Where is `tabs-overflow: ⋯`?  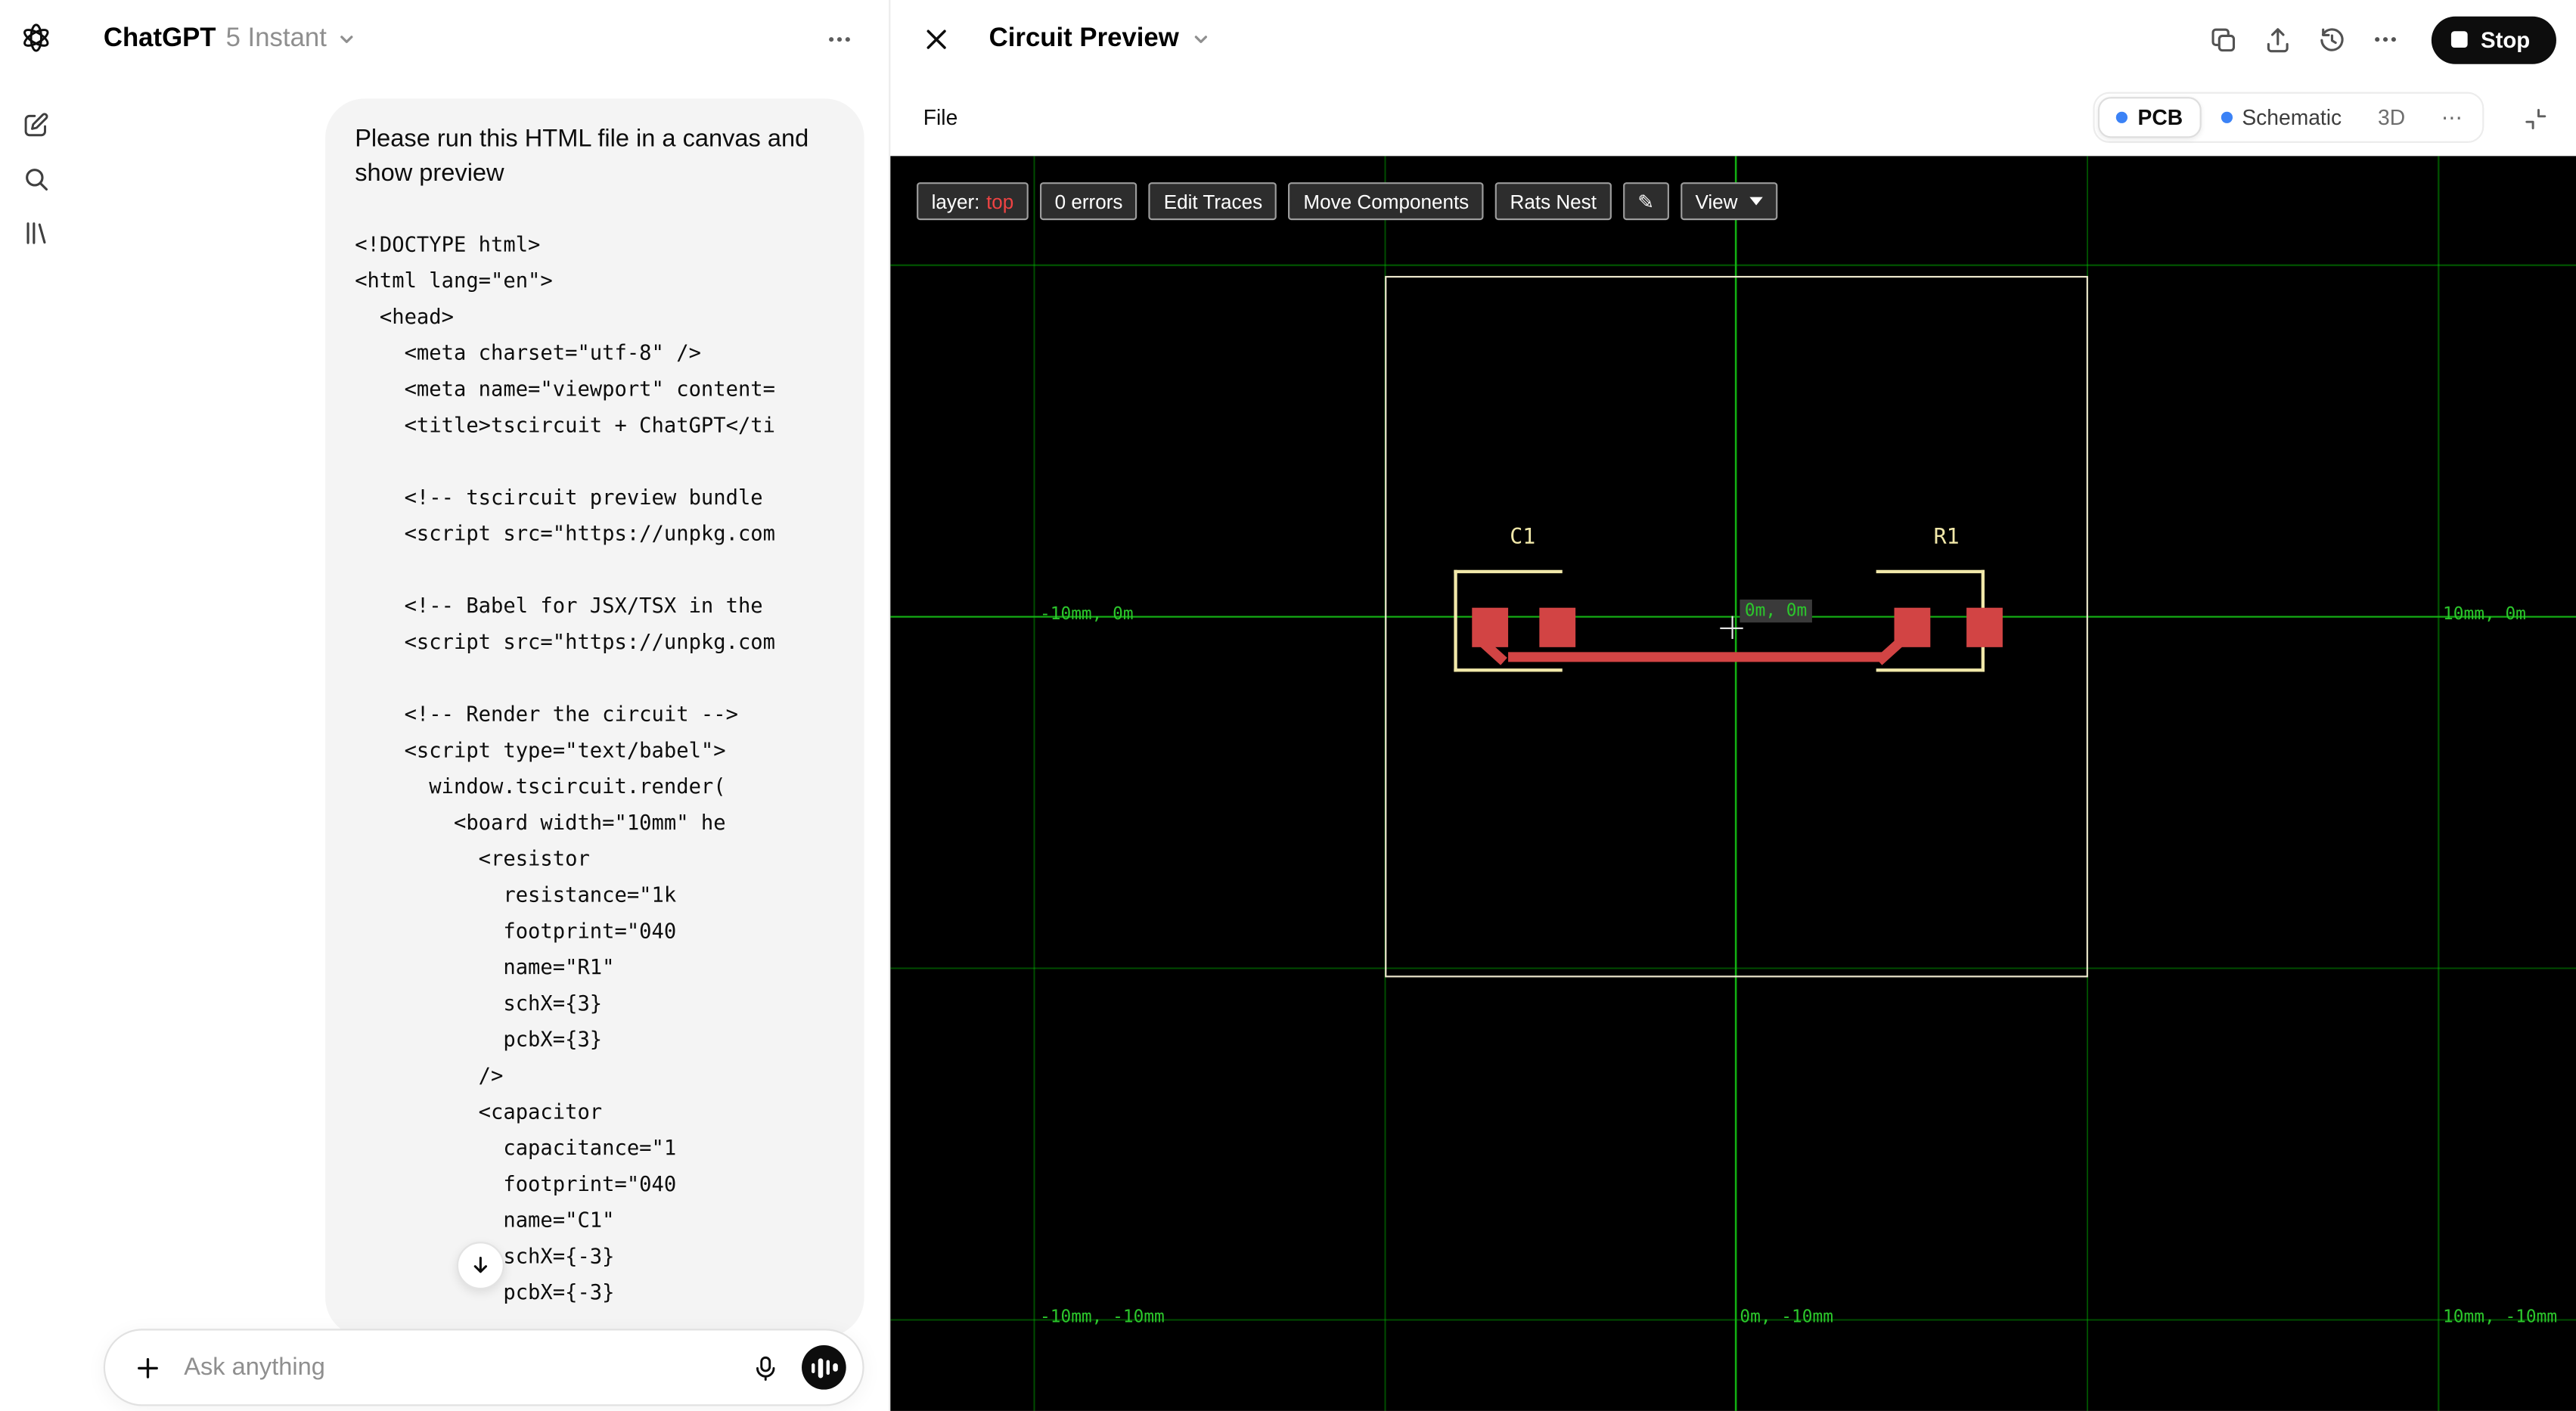 tabs-overflow: ⋯ is located at coordinates (2452, 117).